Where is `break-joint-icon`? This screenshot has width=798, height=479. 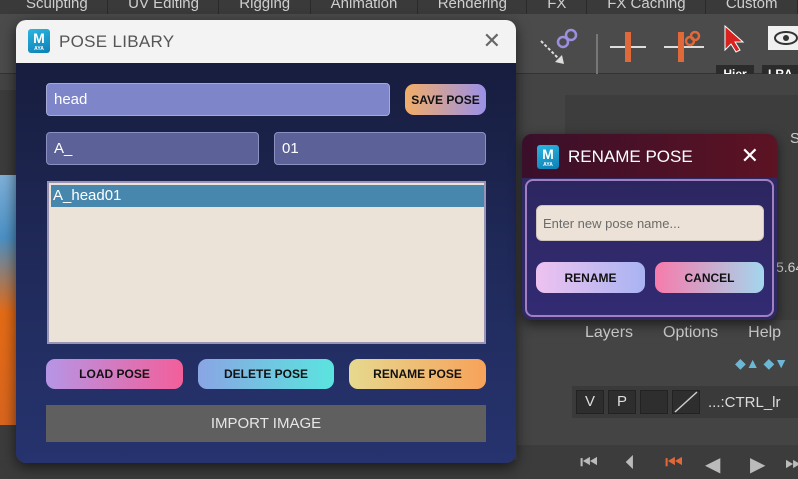 break-joint-icon is located at coordinates (684, 47).